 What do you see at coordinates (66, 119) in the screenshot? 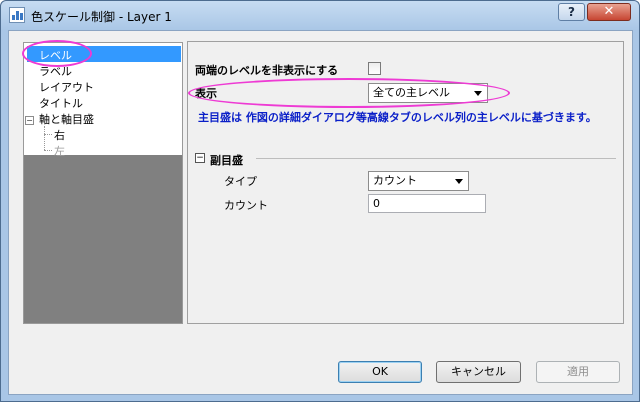
I see `tree-item-axes-ticks: 軸と軸目盛` at bounding box center [66, 119].